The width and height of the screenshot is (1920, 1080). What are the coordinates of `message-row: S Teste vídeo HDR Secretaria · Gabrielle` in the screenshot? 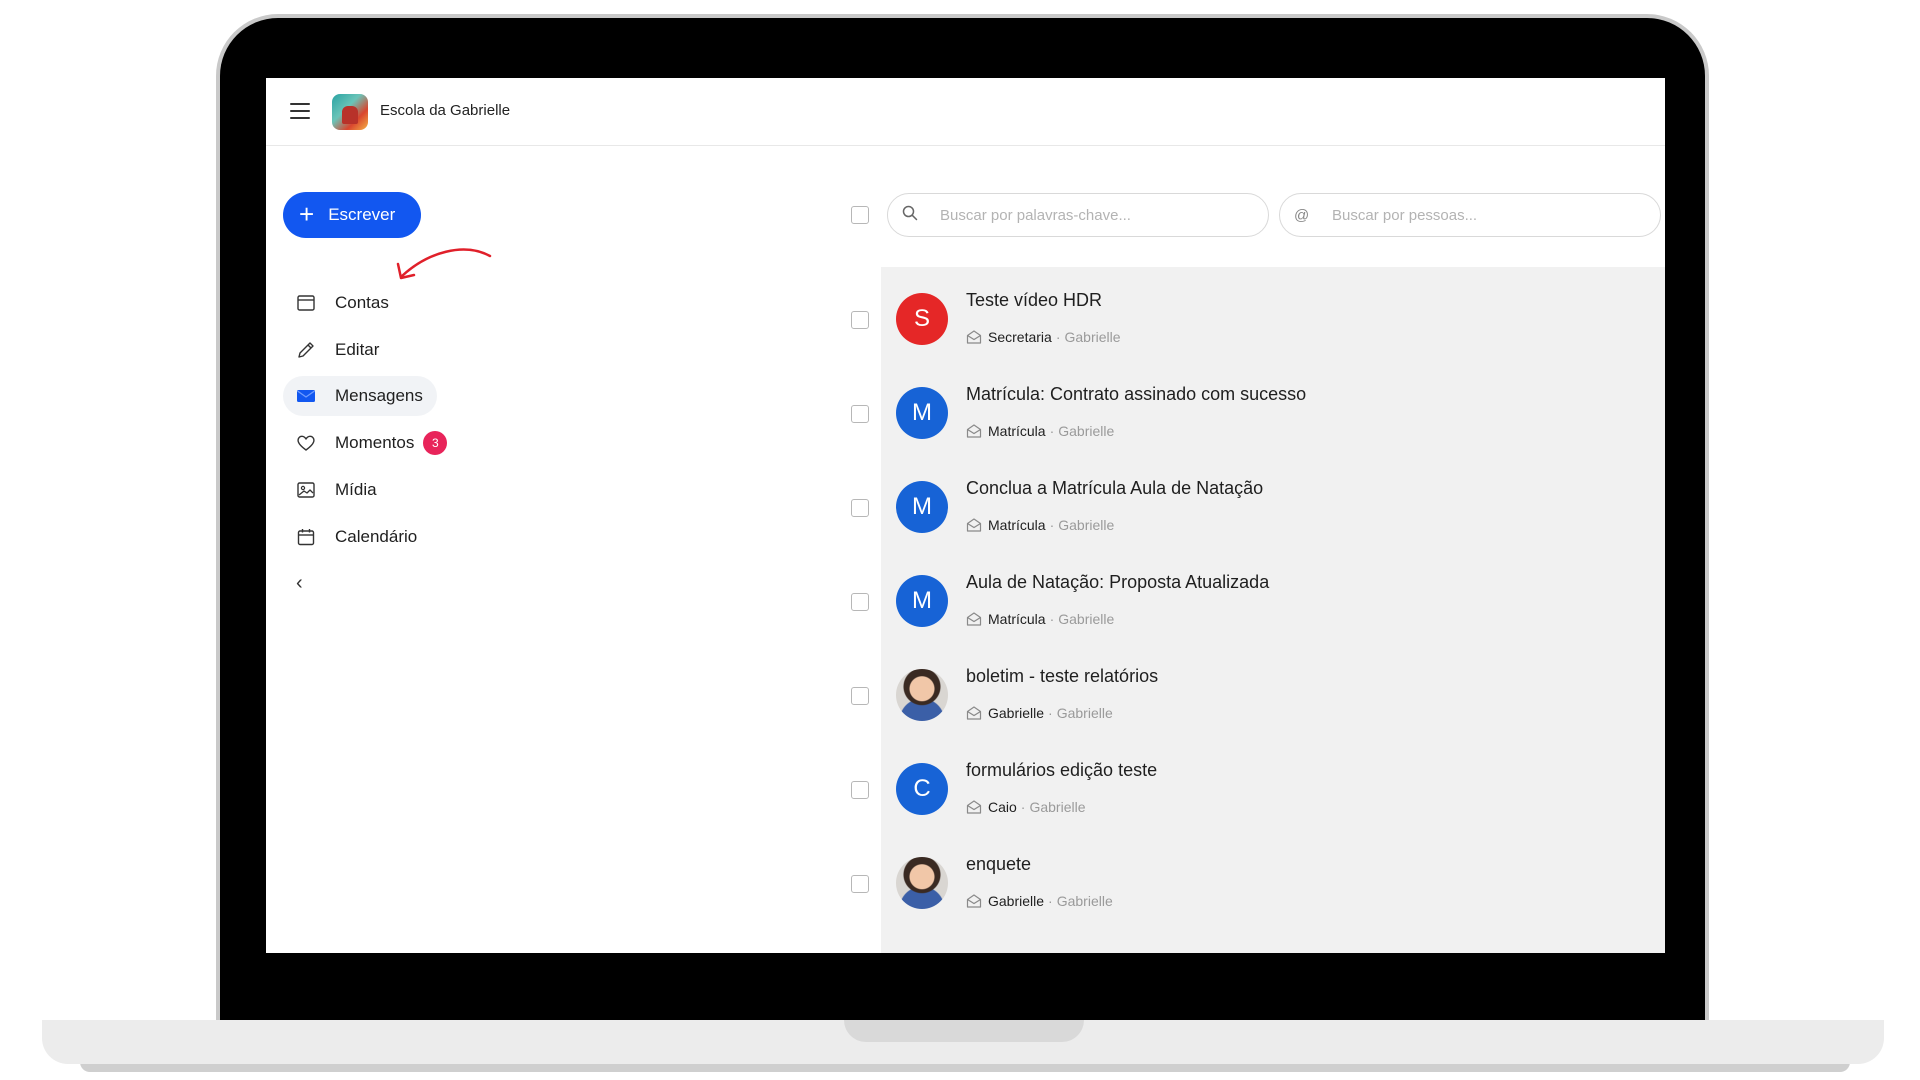 It's located at (965, 320).